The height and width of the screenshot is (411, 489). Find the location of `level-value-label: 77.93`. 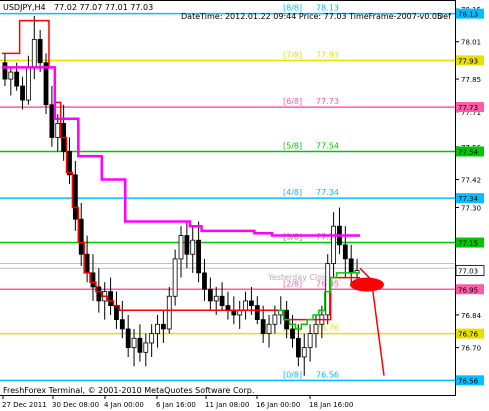

level-value-label: 77.93 is located at coordinates (327, 54).